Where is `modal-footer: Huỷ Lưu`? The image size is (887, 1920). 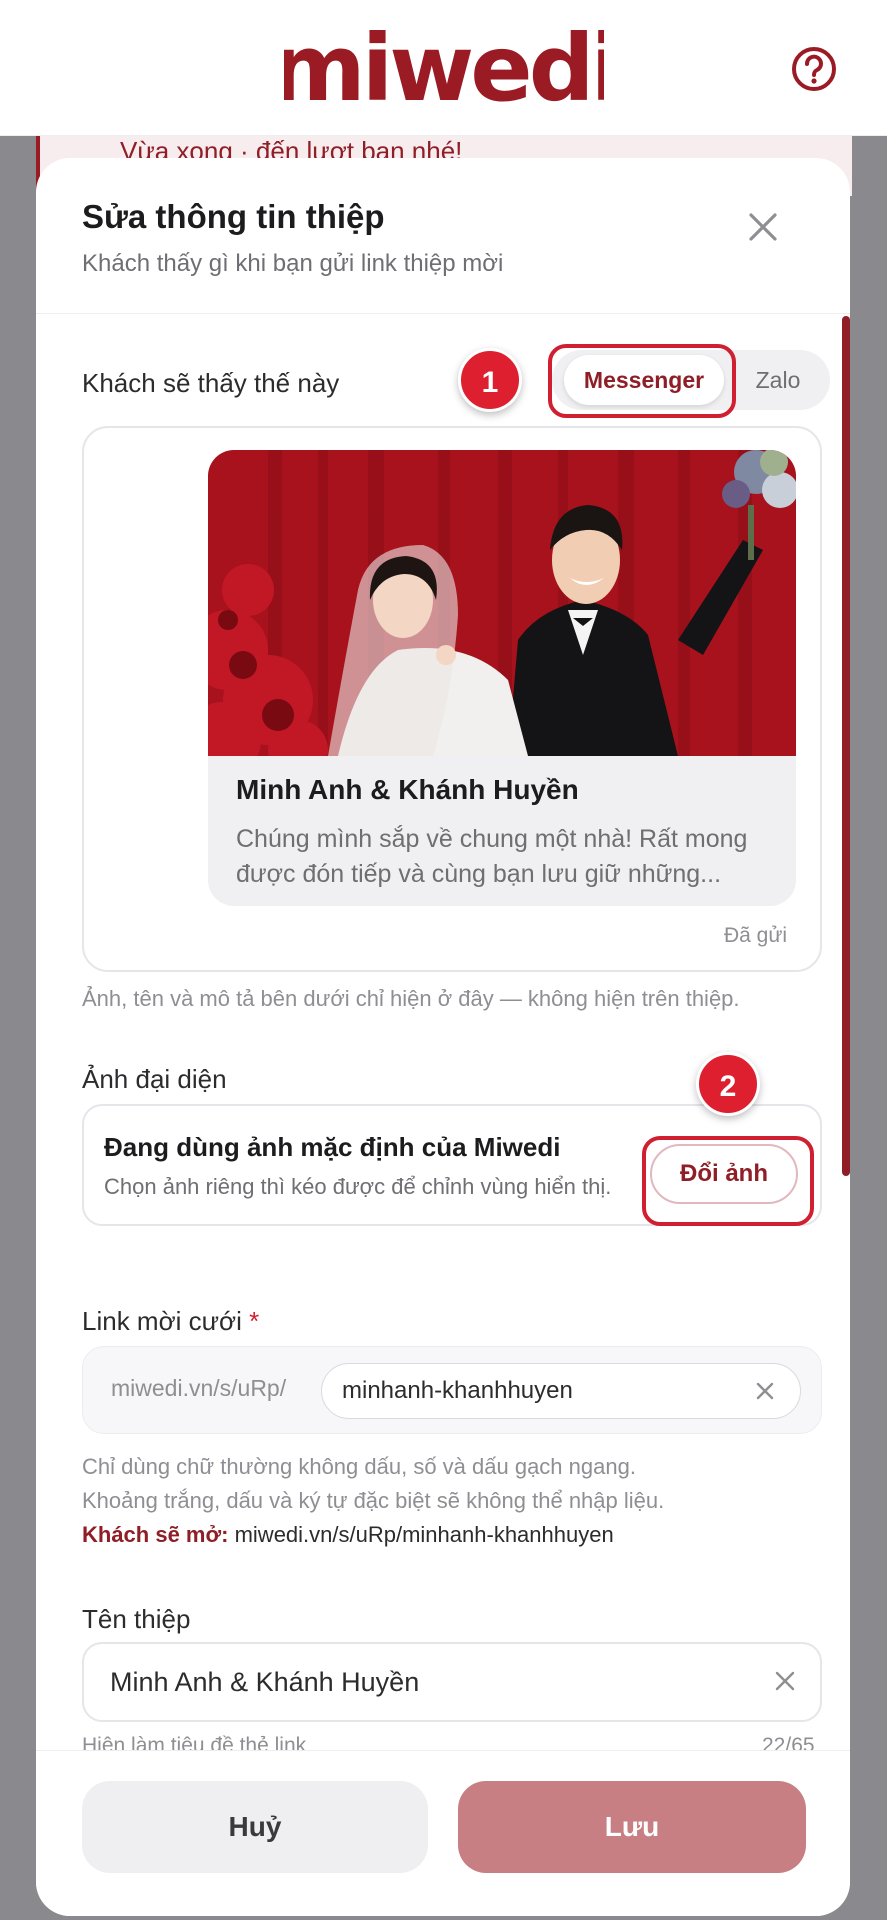 modal-footer: Huỷ Lưu is located at coordinates (443, 1833).